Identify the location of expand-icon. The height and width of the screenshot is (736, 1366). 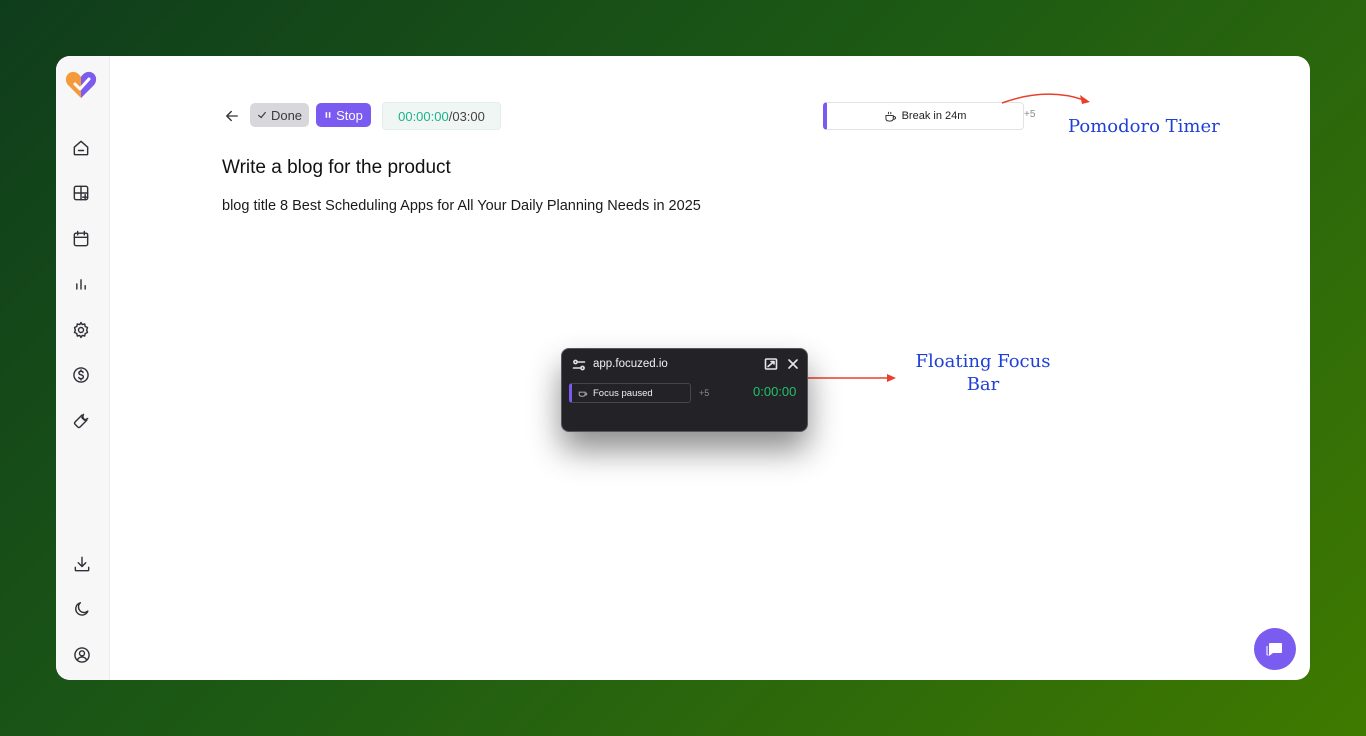
(771, 364).